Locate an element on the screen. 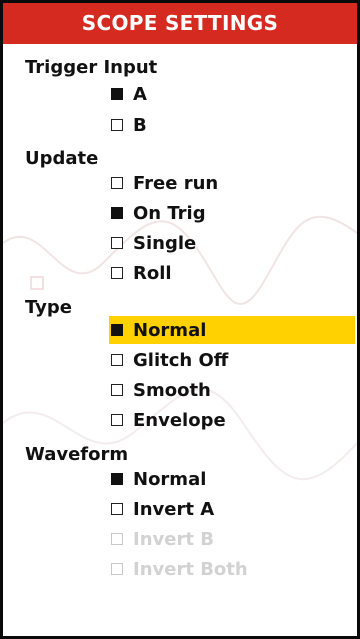 This screenshot has width=360, height=639. section-title-update: Update is located at coordinates (62, 158).